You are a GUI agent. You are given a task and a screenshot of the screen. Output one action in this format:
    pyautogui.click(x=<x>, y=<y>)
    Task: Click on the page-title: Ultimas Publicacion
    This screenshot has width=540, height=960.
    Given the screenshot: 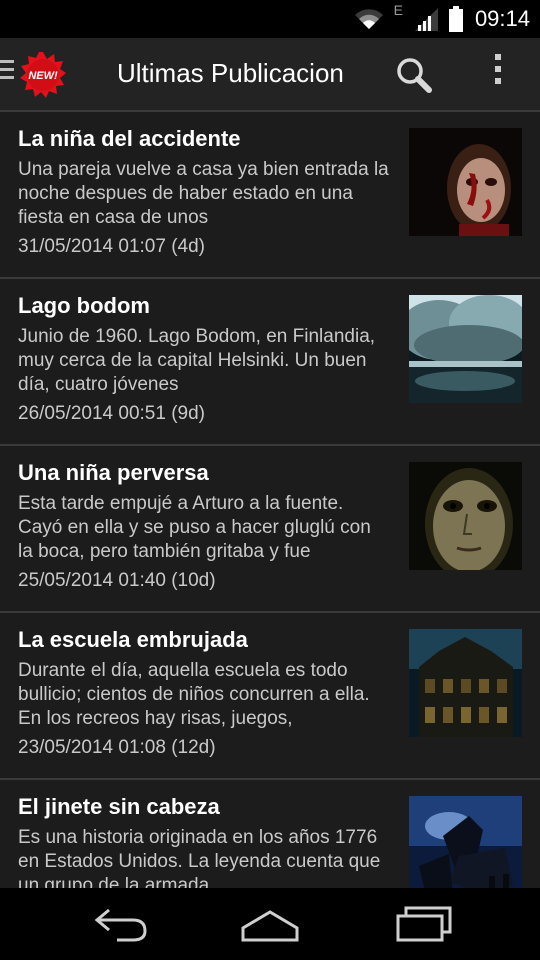 What is the action you would take?
    pyautogui.click(x=230, y=73)
    